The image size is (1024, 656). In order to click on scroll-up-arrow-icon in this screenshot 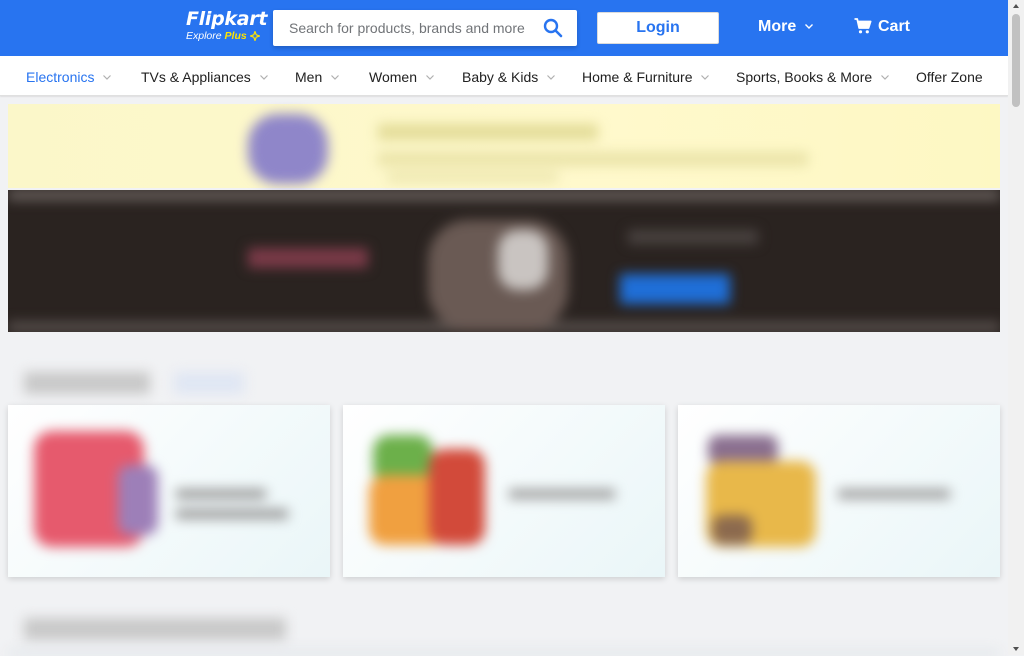, I will do `click(1016, 6)`.